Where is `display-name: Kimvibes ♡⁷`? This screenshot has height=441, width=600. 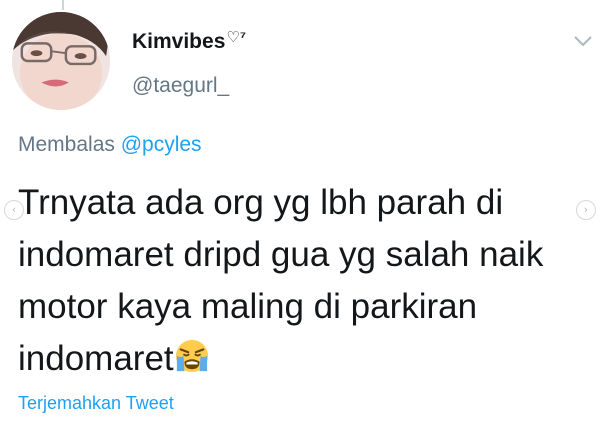
display-name: Kimvibes ♡⁷ is located at coordinates (189, 42).